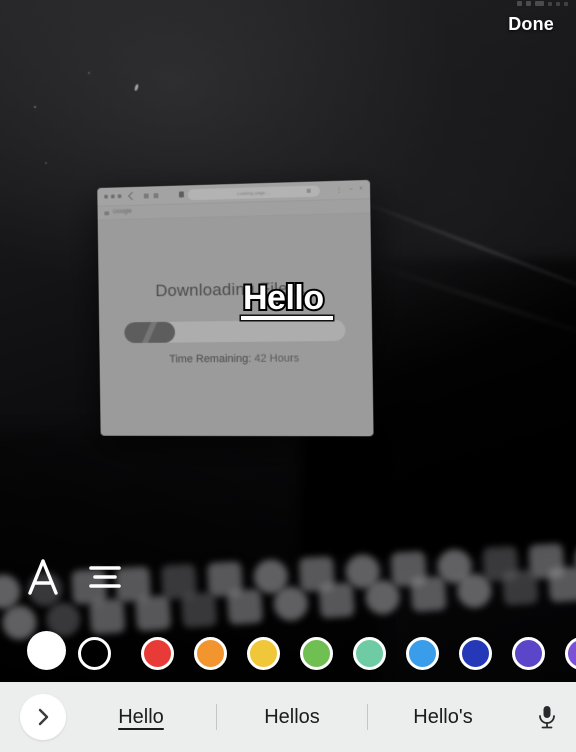 The height and width of the screenshot is (752, 576). Describe the element at coordinates (150, 332) in the screenshot. I see `download-progress-fill` at that location.